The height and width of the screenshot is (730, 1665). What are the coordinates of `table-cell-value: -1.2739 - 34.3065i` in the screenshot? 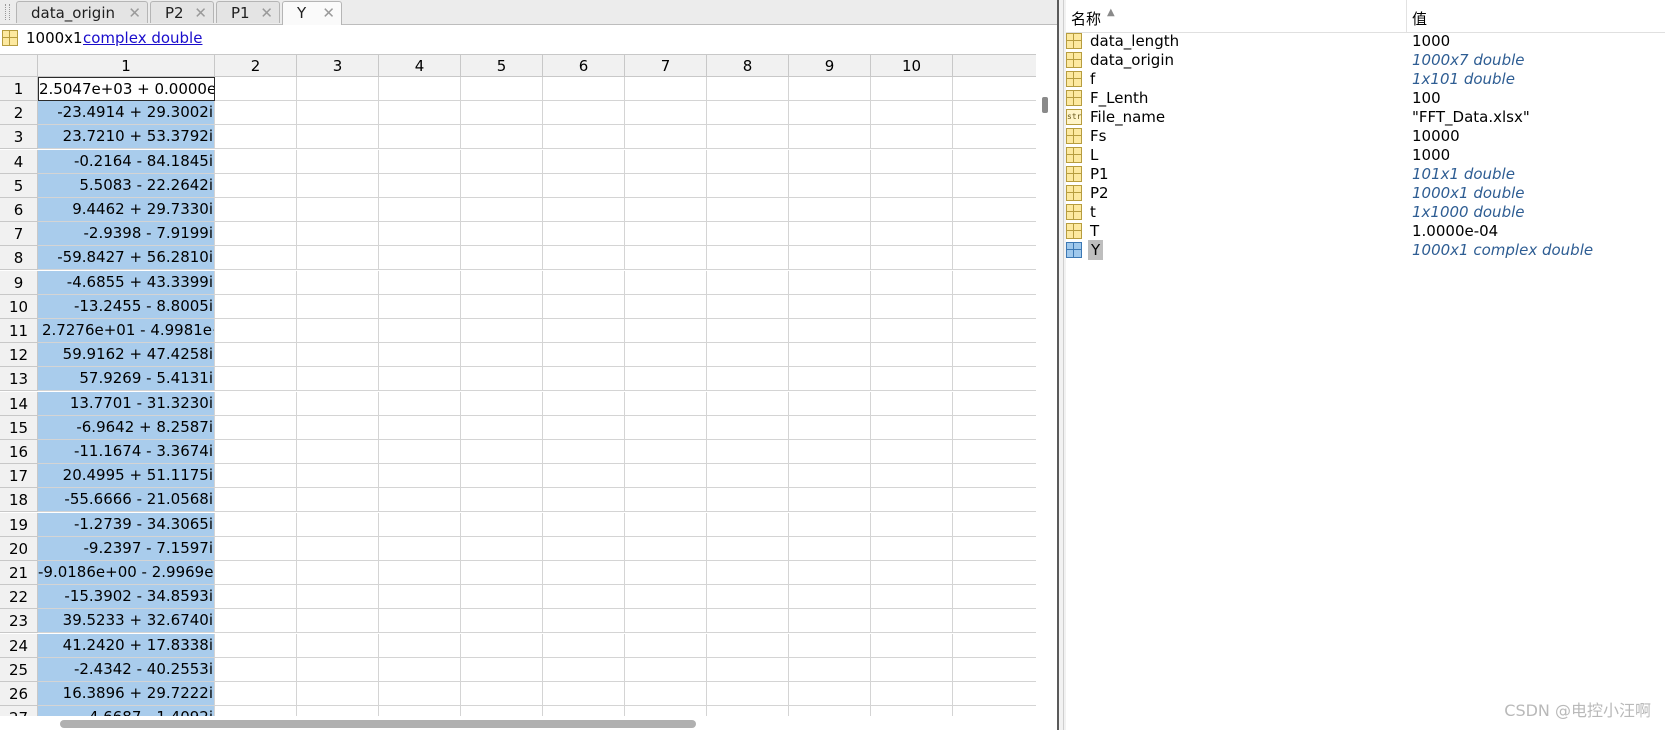 It's located at (126, 525).